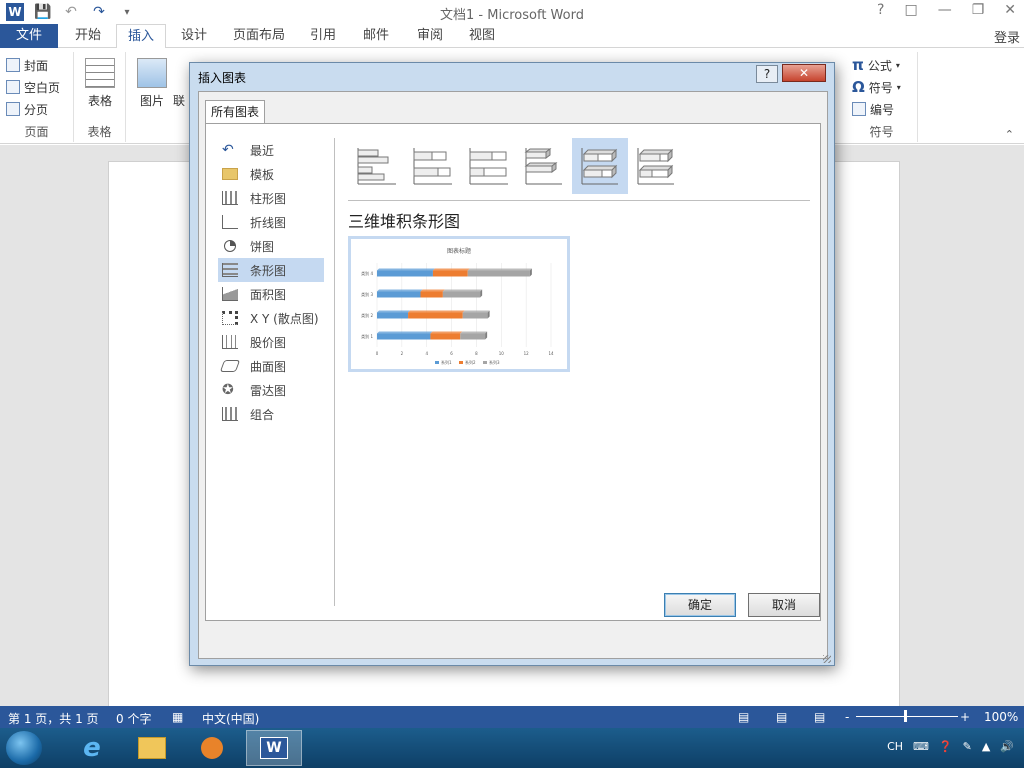  Describe the element at coordinates (579, 200) in the screenshot. I see `subtype-divider` at that location.